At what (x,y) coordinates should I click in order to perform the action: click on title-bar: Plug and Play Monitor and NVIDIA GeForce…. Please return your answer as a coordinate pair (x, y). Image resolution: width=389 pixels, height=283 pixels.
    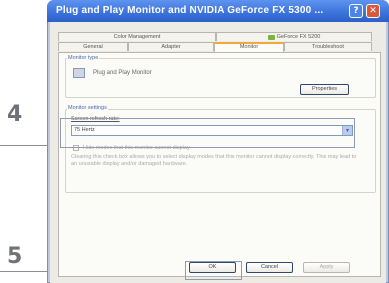
    Looking at the image, I should click on (218, 11).